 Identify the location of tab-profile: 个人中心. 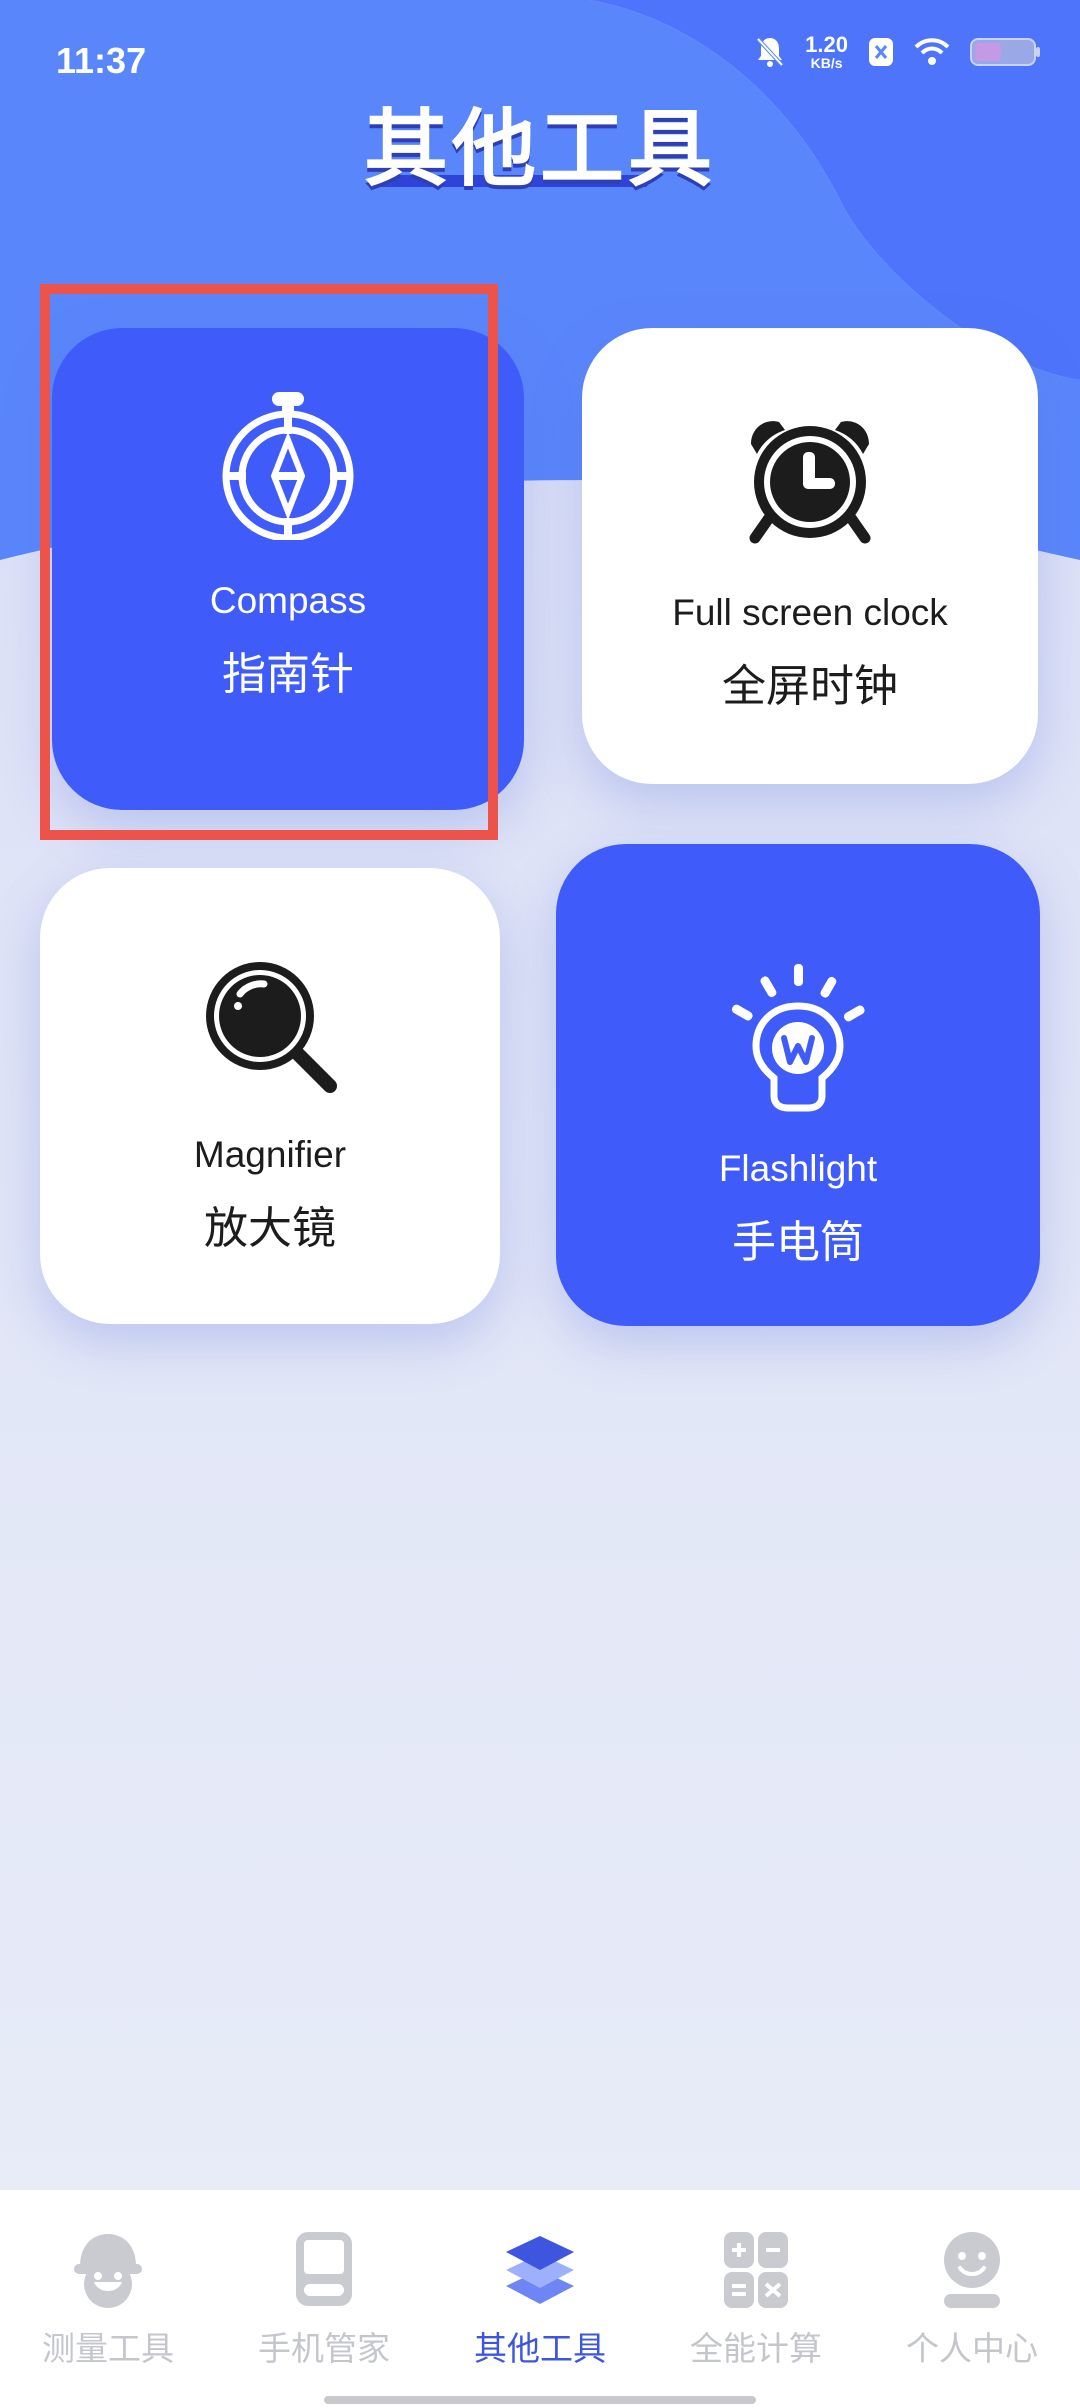
(972, 2300).